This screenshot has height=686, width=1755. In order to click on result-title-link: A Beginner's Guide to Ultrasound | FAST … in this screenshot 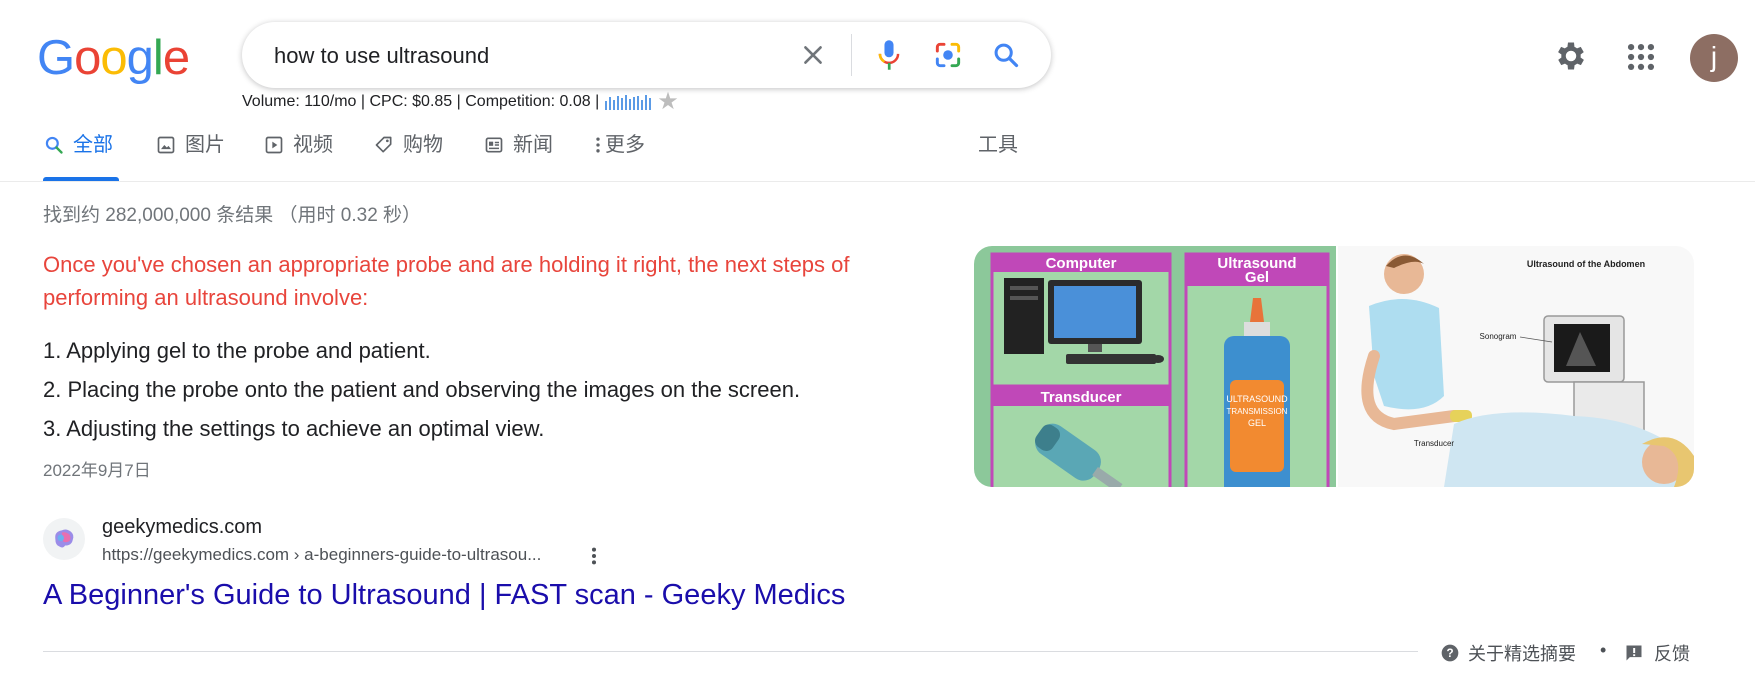, I will do `click(444, 595)`.